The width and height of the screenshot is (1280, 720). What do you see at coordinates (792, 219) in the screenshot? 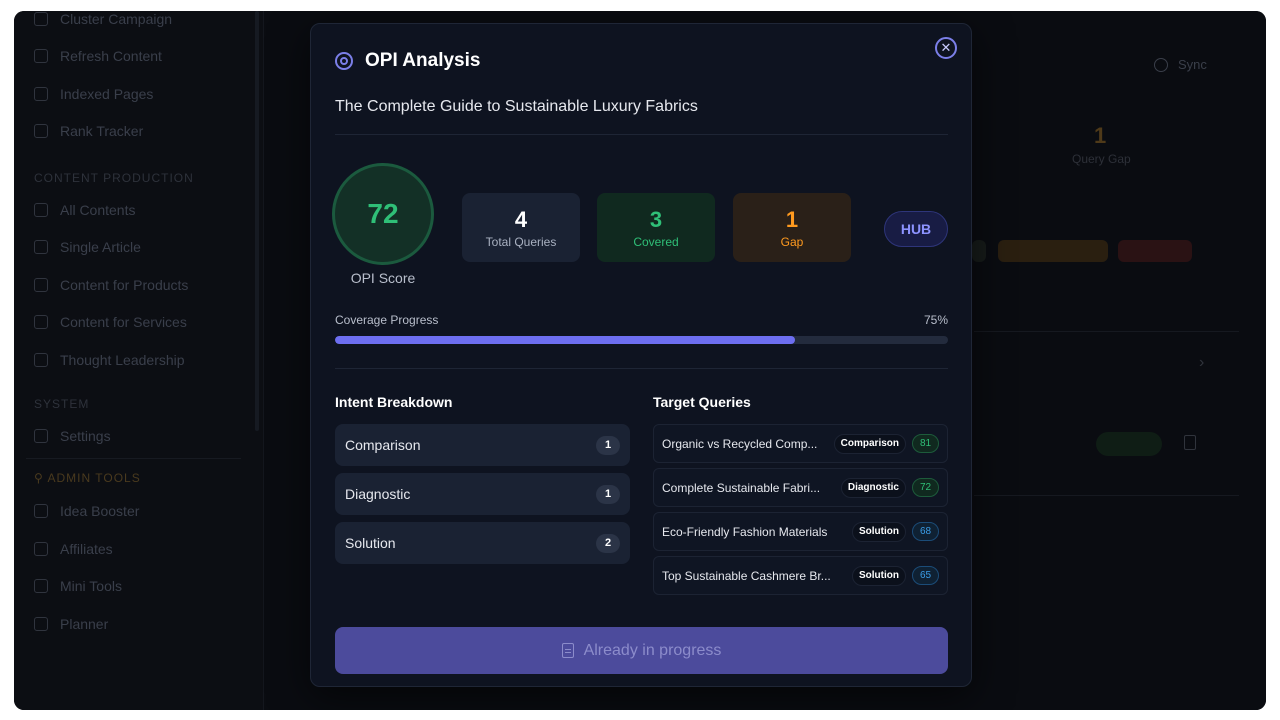
I see `stat-value: 1` at bounding box center [792, 219].